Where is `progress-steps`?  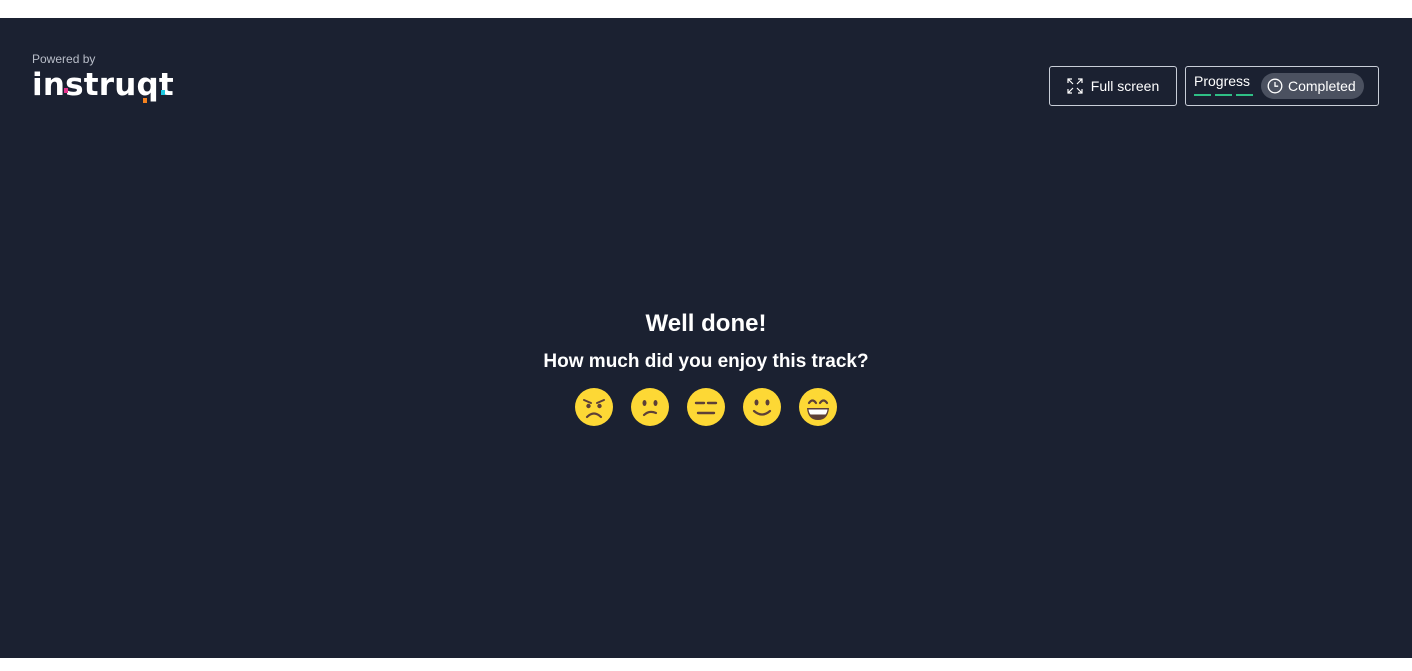
progress-steps is located at coordinates (1223, 95).